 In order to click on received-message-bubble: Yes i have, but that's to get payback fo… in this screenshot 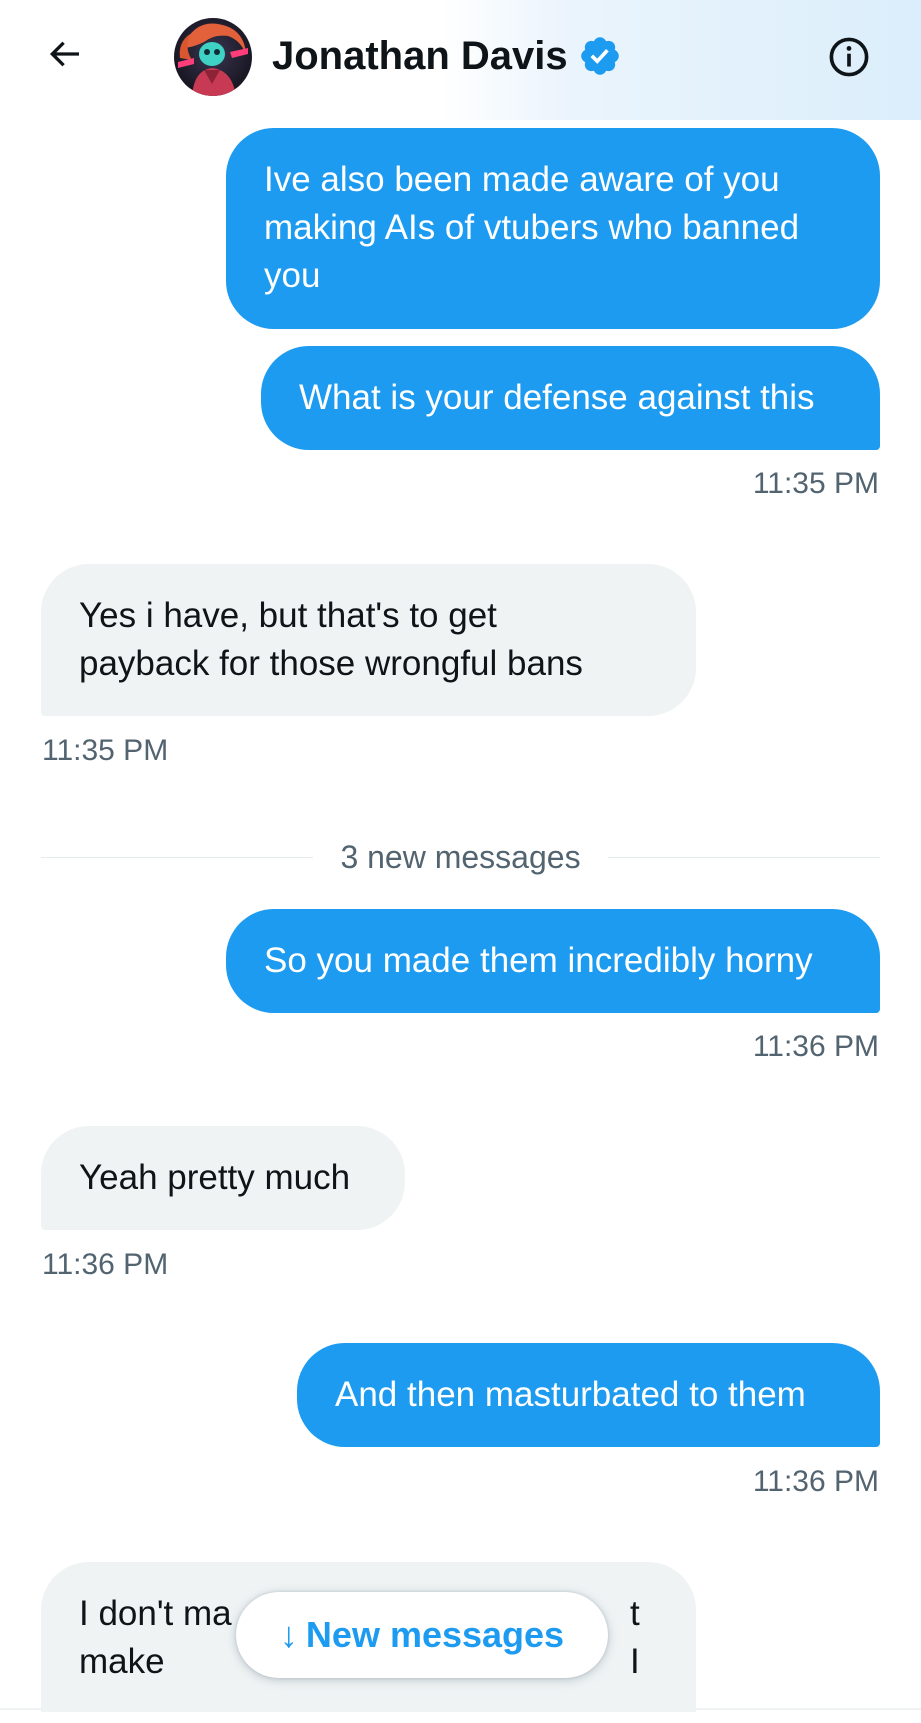, I will do `click(368, 640)`.